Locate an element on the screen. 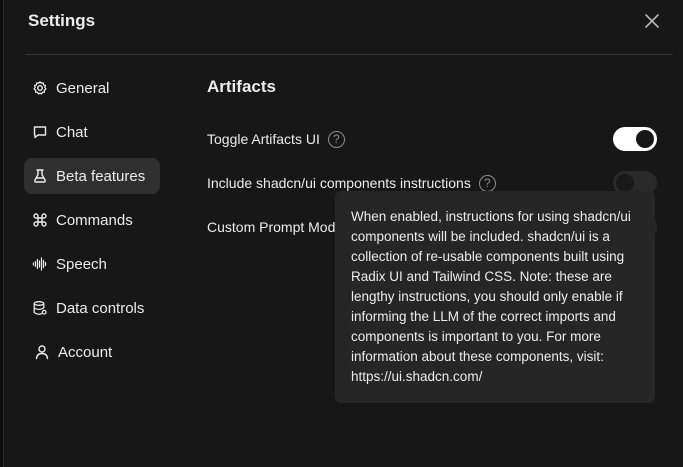  setting-row-toggle-artifacts: Toggle Artifacts UI ? is located at coordinates (432, 139).